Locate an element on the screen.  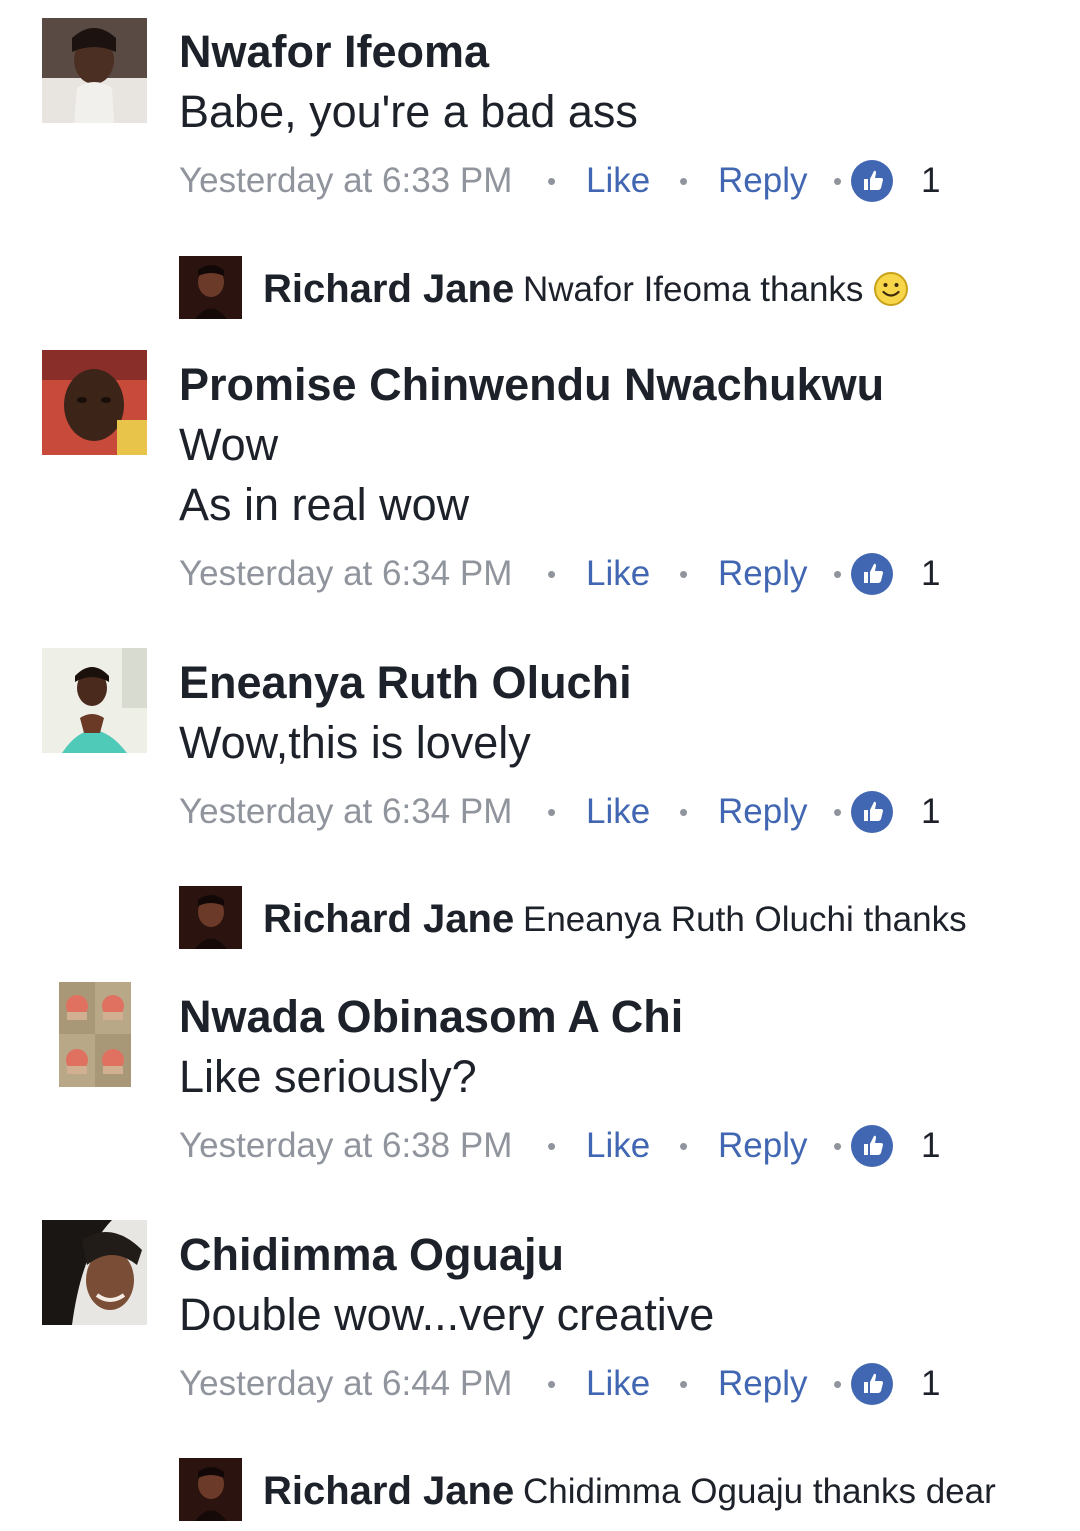
timestamp: Yesterday at 6:44 PM is located at coordinates (345, 1384).